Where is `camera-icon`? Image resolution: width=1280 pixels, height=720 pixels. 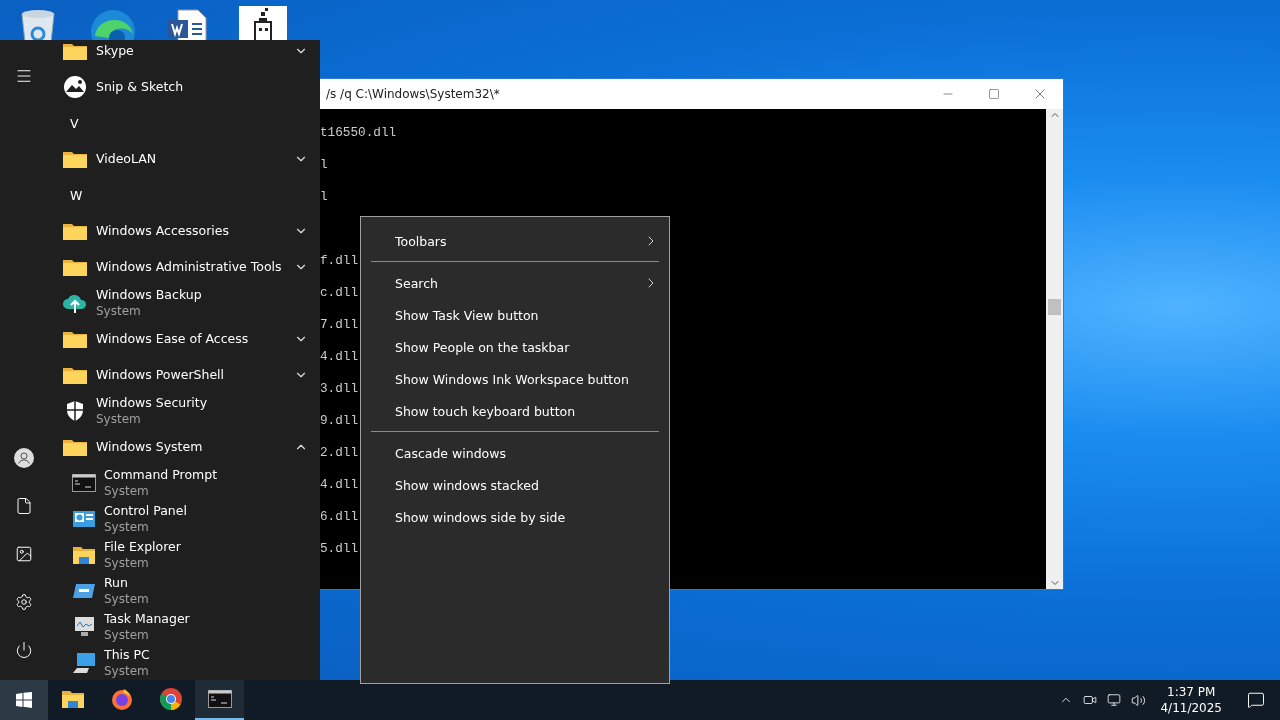
camera-icon is located at coordinates (1090, 700).